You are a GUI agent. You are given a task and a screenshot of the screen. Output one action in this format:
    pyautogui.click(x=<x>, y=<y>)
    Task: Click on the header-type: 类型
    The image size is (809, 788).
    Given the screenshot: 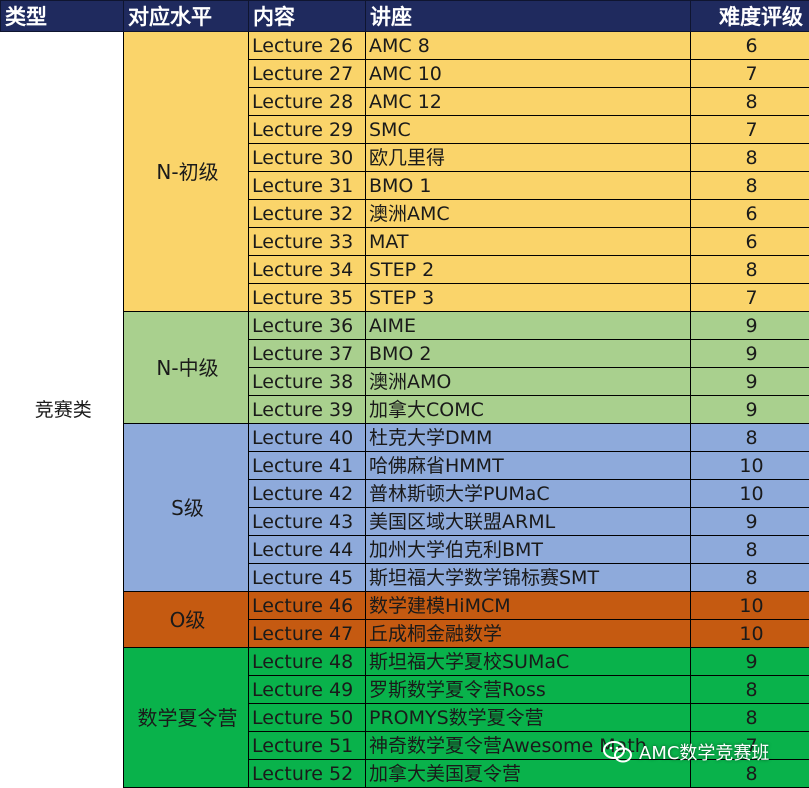 What is the action you would take?
    pyautogui.click(x=62, y=16)
    